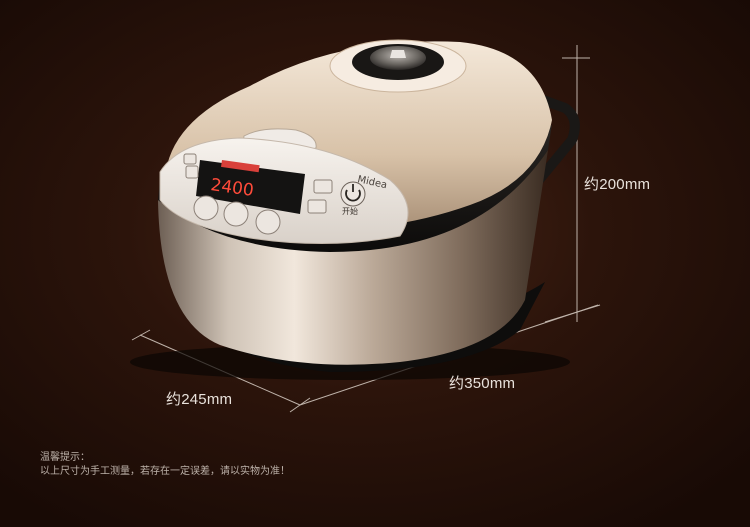 Image resolution: width=750 pixels, height=527 pixels. Describe the element at coordinates (165, 471) in the screenshot. I see `tip-text: 以上尺寸为手工测量，若存在一定误差，请以实物为准！` at that location.